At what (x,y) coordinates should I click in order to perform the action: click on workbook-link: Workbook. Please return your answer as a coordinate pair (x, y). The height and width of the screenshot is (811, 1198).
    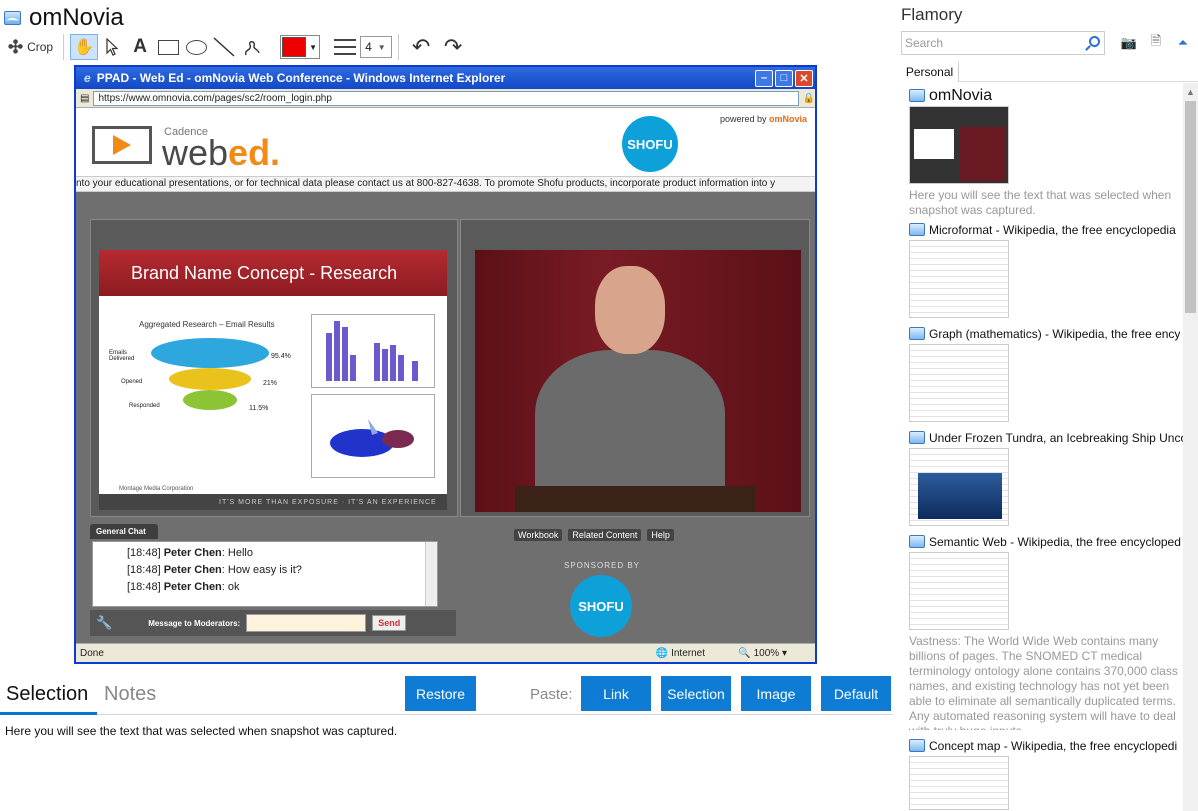
    Looking at the image, I should click on (538, 535).